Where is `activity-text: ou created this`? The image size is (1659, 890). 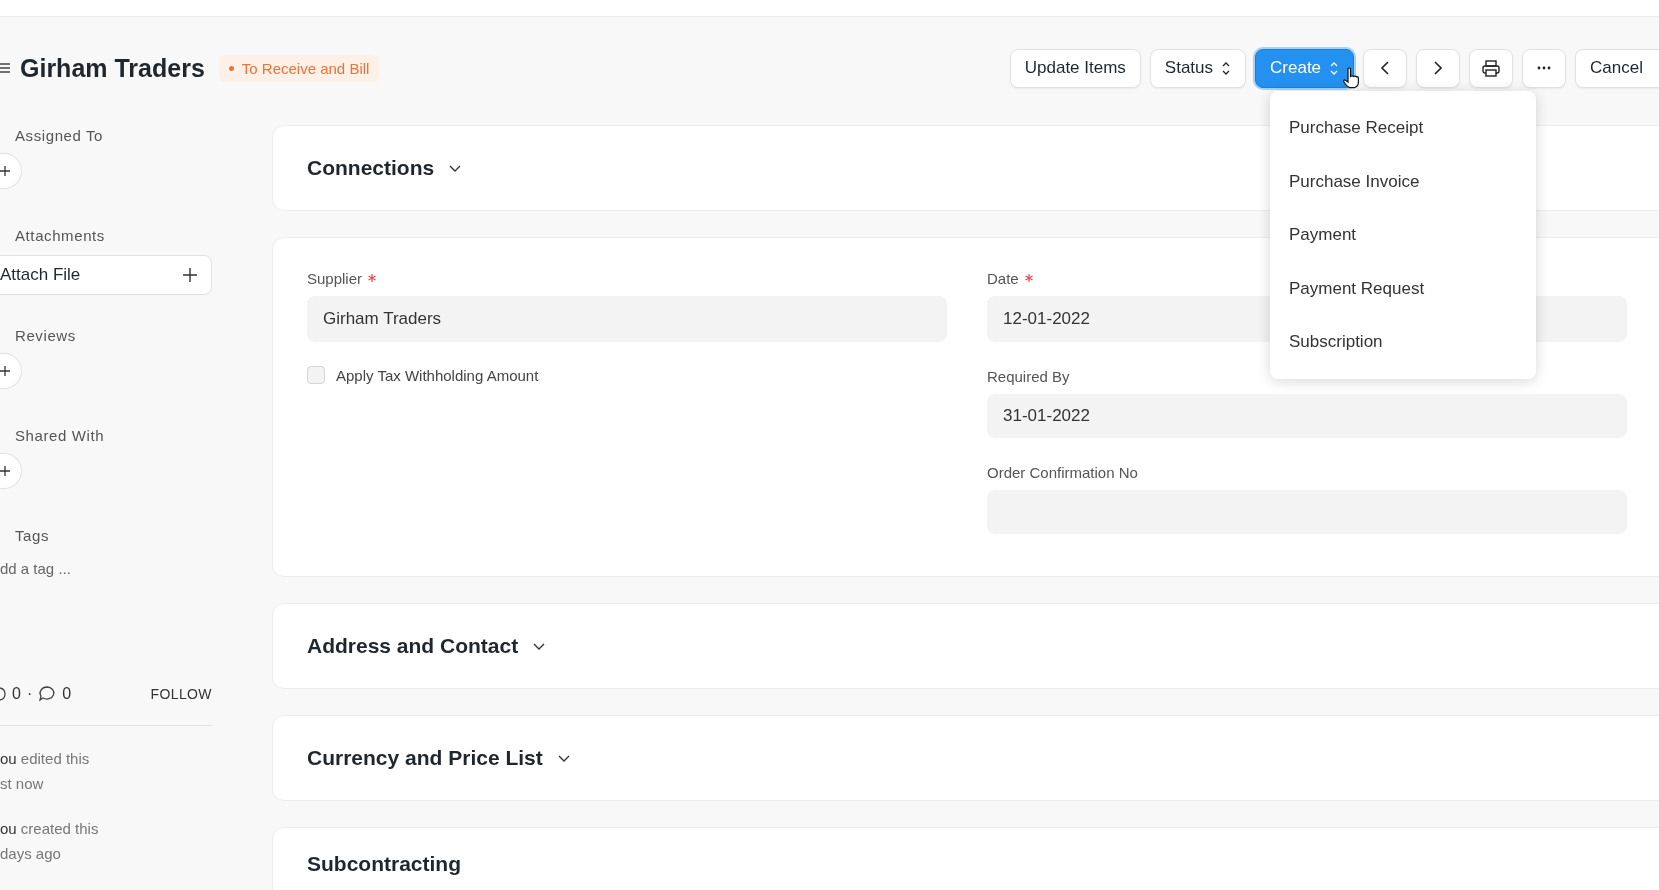 activity-text: ou created this is located at coordinates (49, 829).